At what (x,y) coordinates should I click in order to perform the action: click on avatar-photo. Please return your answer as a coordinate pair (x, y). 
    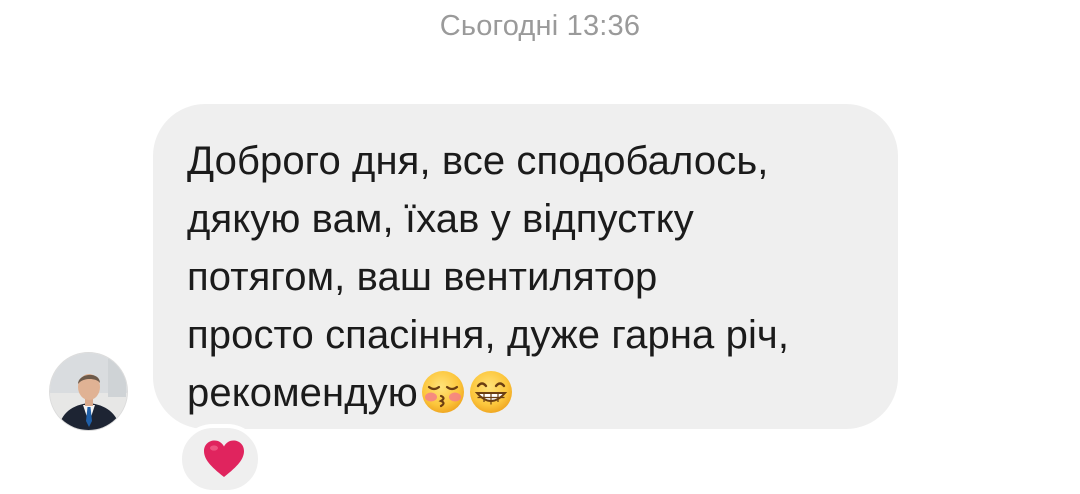
    Looking at the image, I should click on (88, 391).